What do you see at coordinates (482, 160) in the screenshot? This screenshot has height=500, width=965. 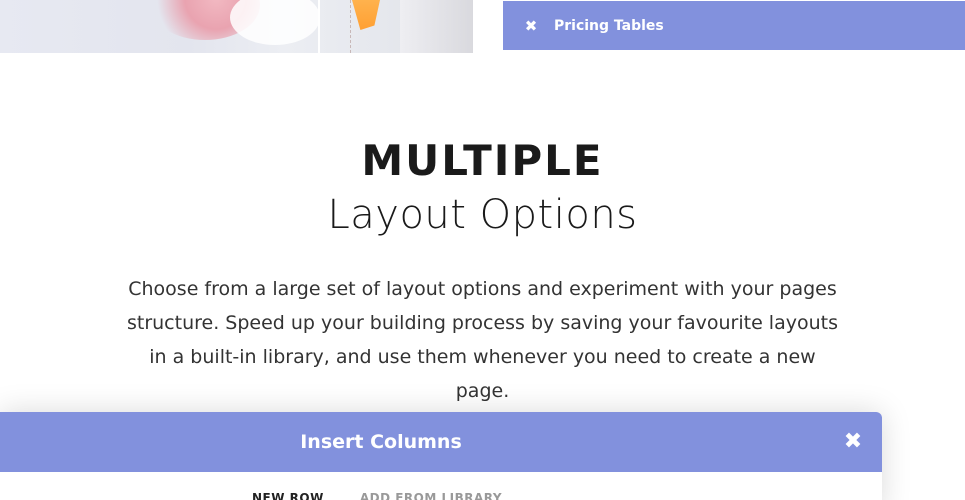 I see `section-heading-strong: MULTIPLE` at bounding box center [482, 160].